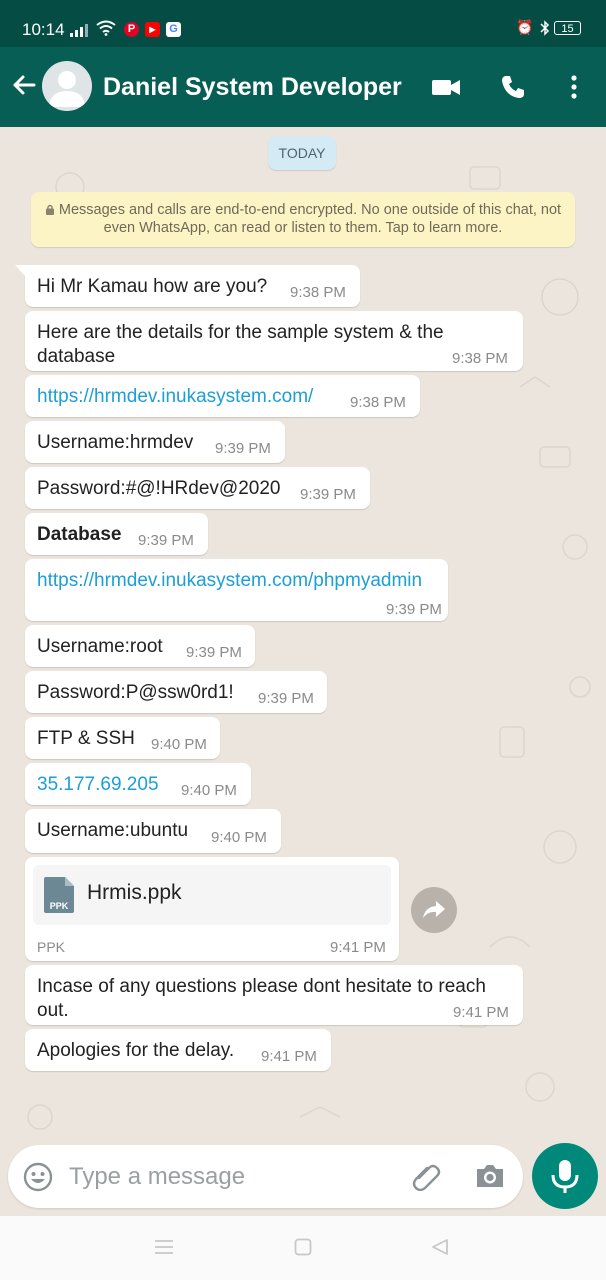 The image size is (606, 1280). What do you see at coordinates (567, 28) in the screenshot?
I see `battery-icon: 15` at bounding box center [567, 28].